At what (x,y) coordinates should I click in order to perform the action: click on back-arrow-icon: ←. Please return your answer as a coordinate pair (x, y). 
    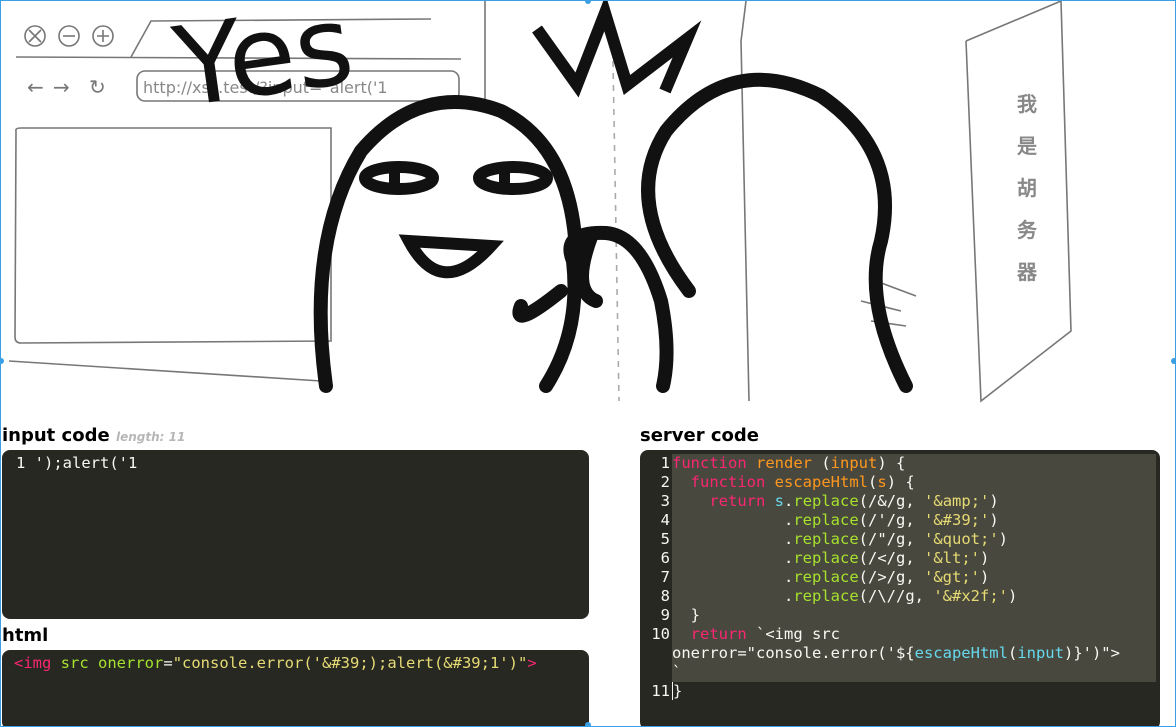
    Looking at the image, I should click on (35, 87).